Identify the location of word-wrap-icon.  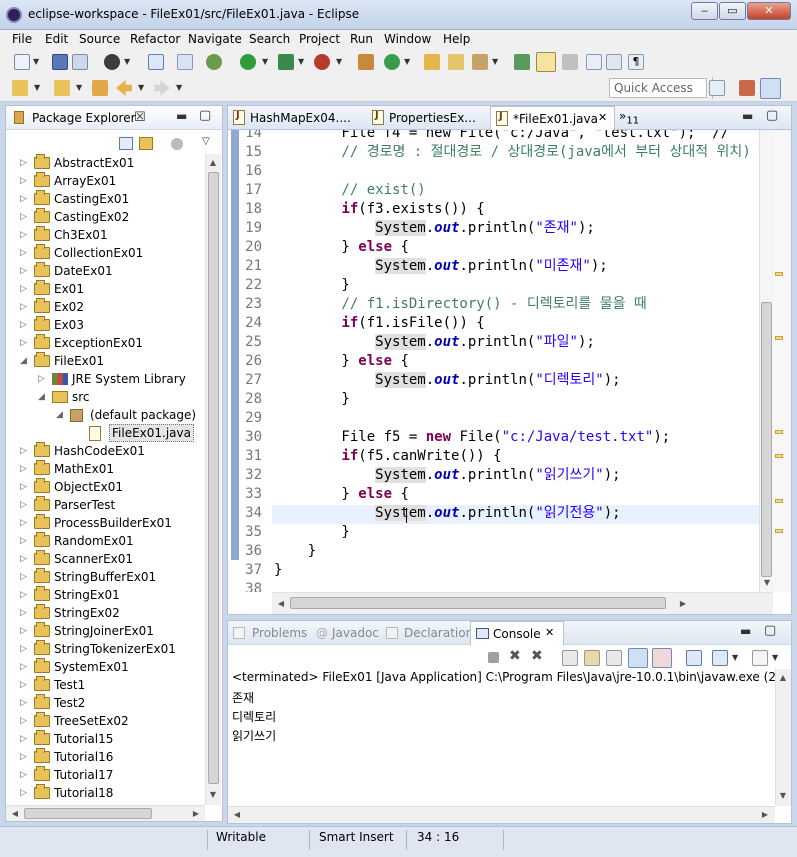
(614, 658).